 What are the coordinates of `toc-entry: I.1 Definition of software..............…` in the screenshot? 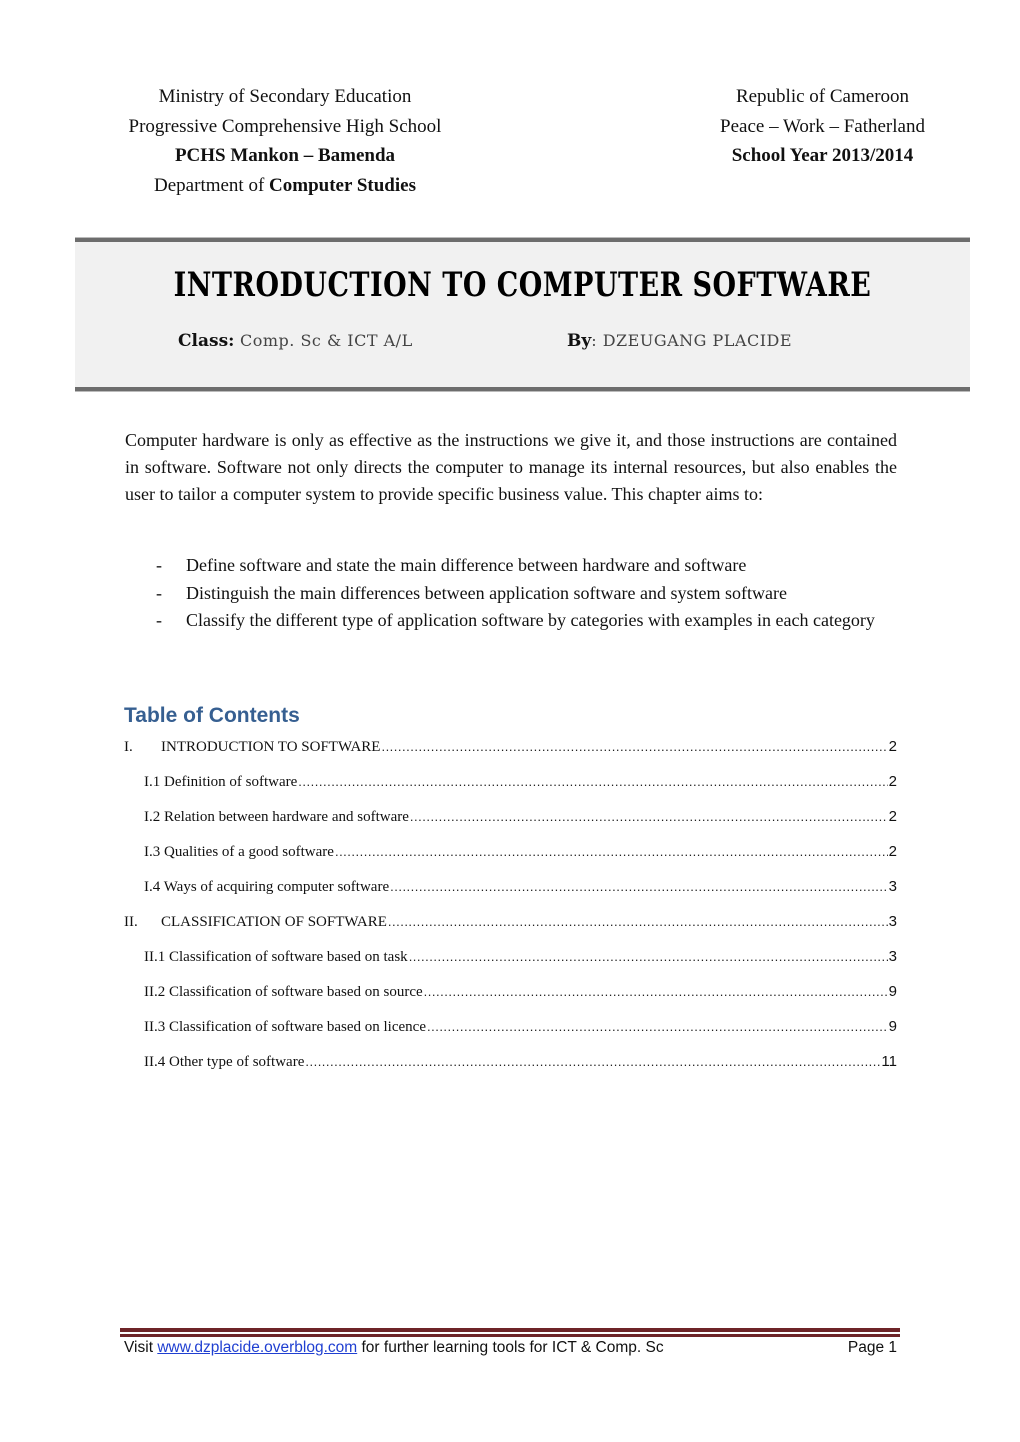 It's located at (510, 788).